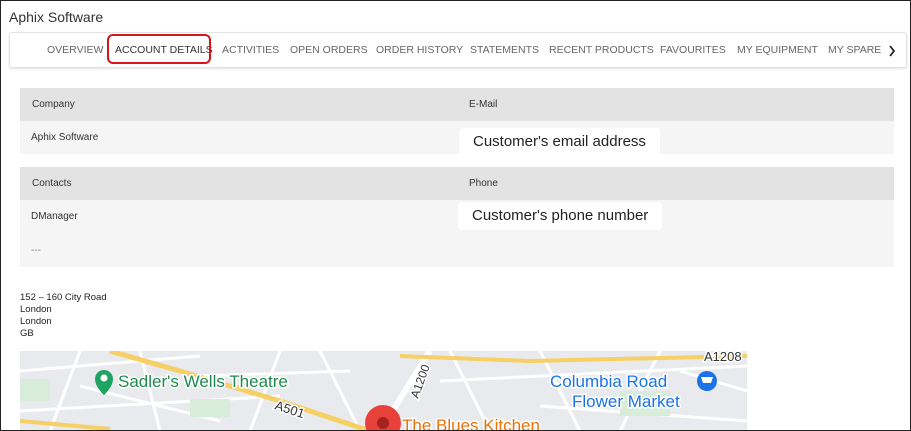  I want to click on company-header: Company, so click(53, 104).